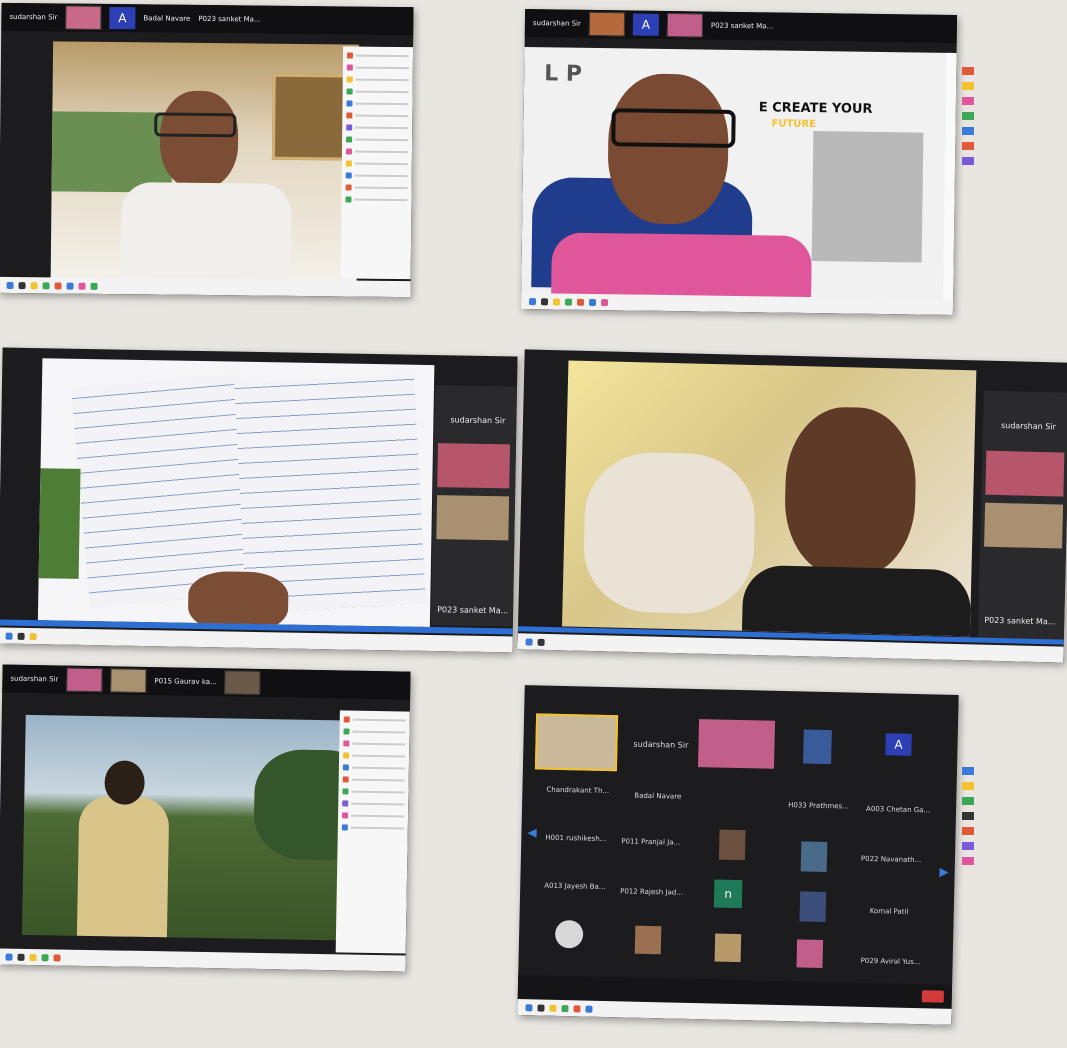 The image size is (1067, 1048). What do you see at coordinates (950, 178) in the screenshot?
I see `side-strip` at bounding box center [950, 178].